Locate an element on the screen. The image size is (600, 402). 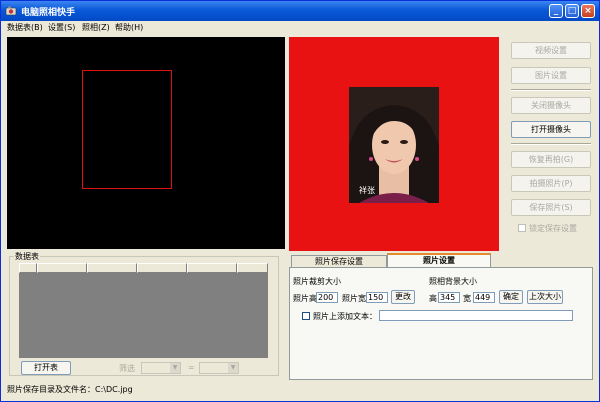
open-camera-button: 打开摄像头 is located at coordinates (551, 129).